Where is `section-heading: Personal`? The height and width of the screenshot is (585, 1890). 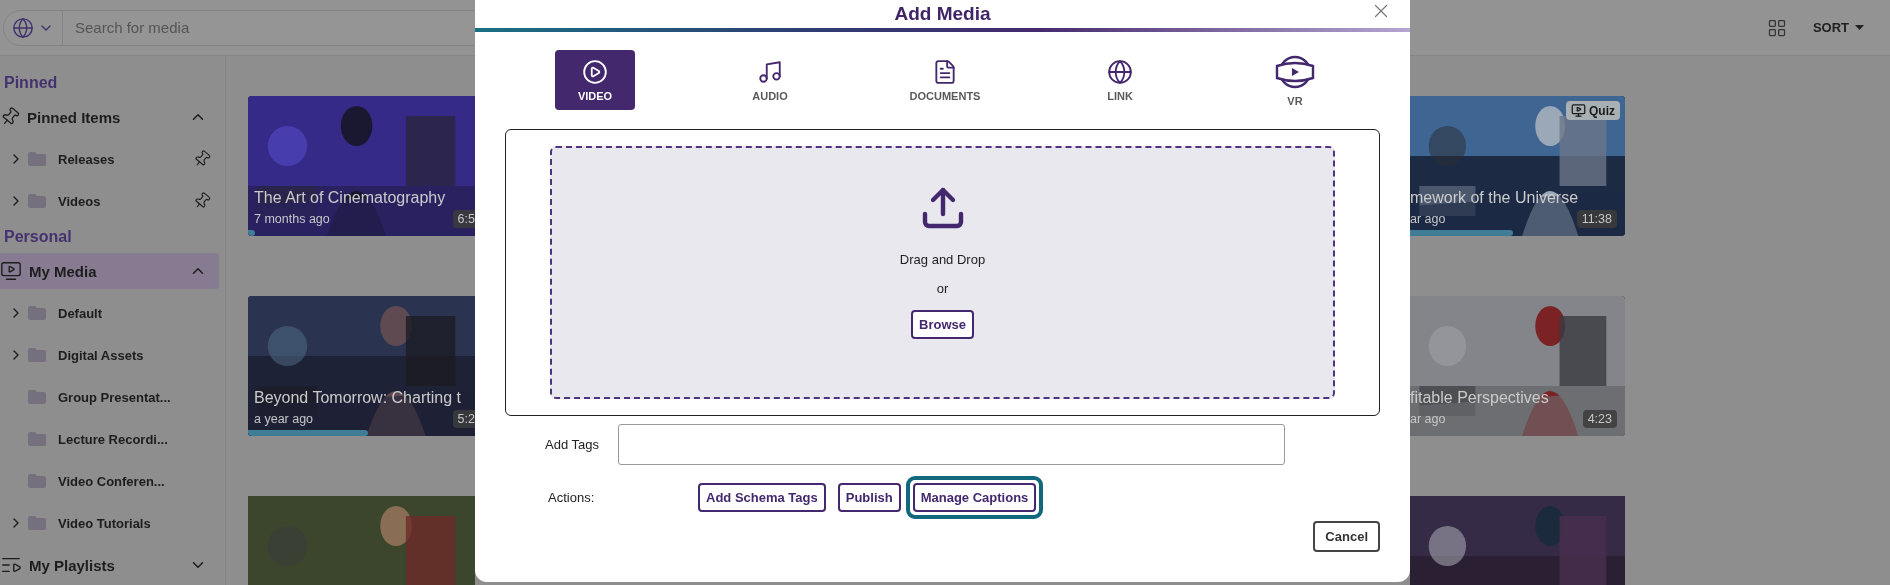 section-heading: Personal is located at coordinates (38, 237).